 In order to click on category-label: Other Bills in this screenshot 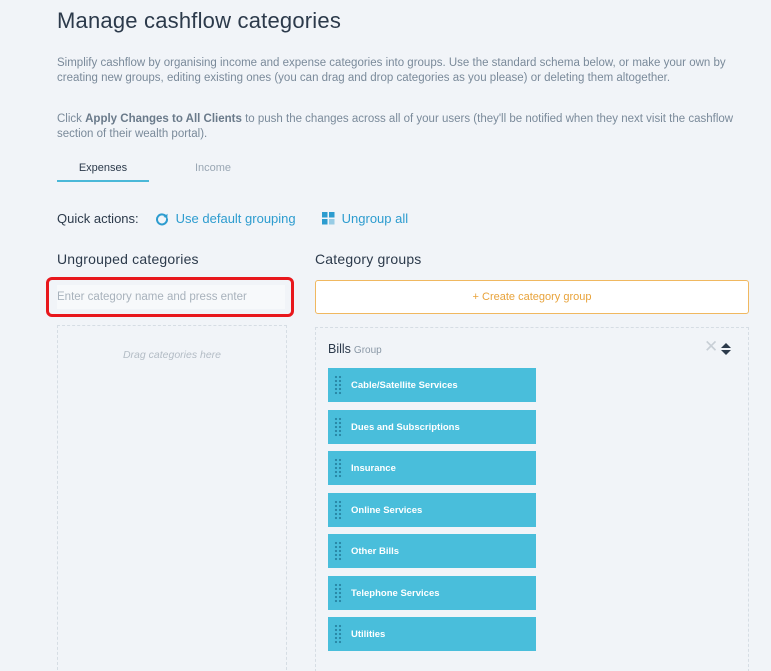, I will do `click(375, 551)`.